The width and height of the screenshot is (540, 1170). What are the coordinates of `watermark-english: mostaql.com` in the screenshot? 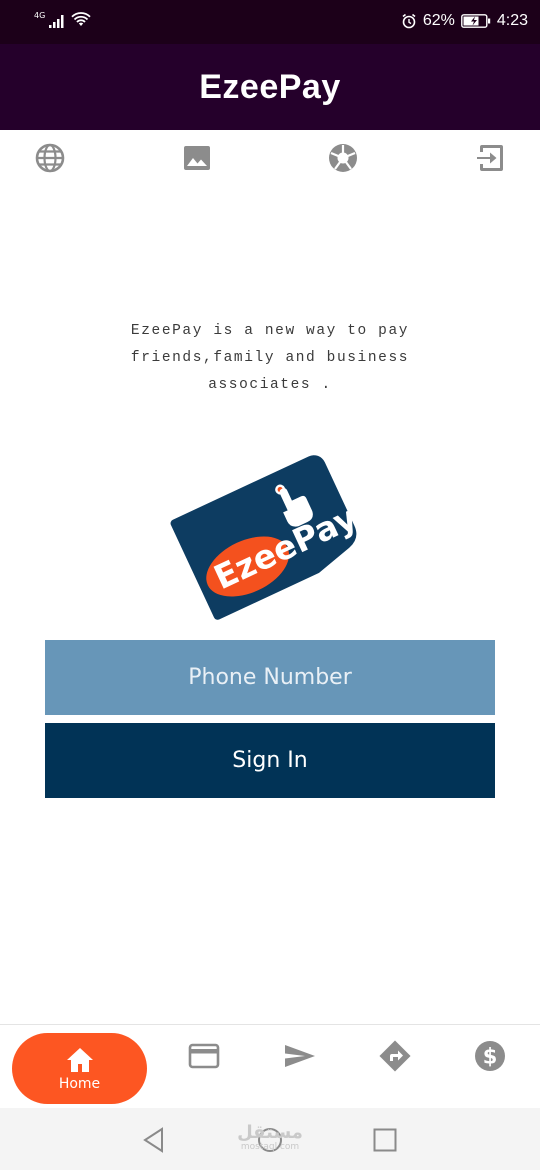 It's located at (270, 1147).